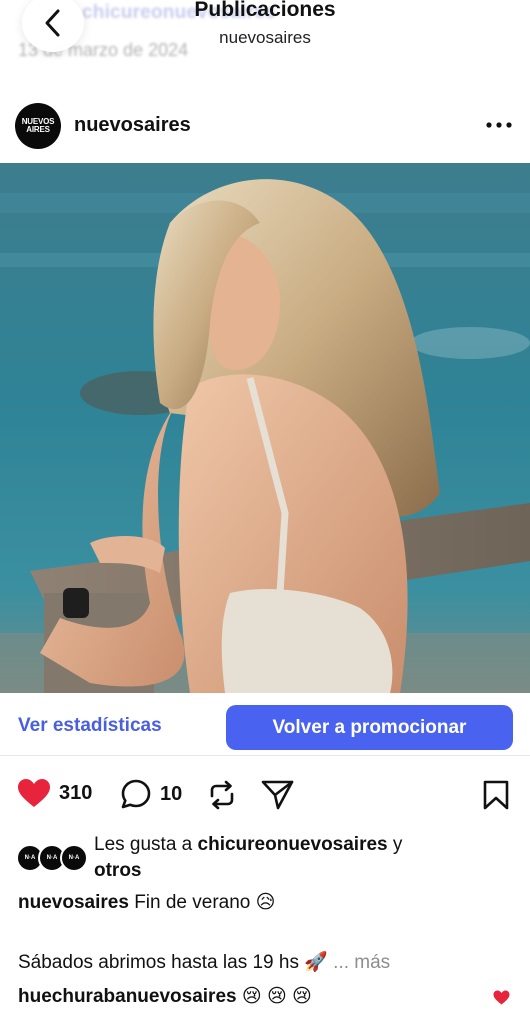 The width and height of the screenshot is (530, 1024). What do you see at coordinates (90, 726) in the screenshot?
I see `view-insights-link: Ver estadísticas` at bounding box center [90, 726].